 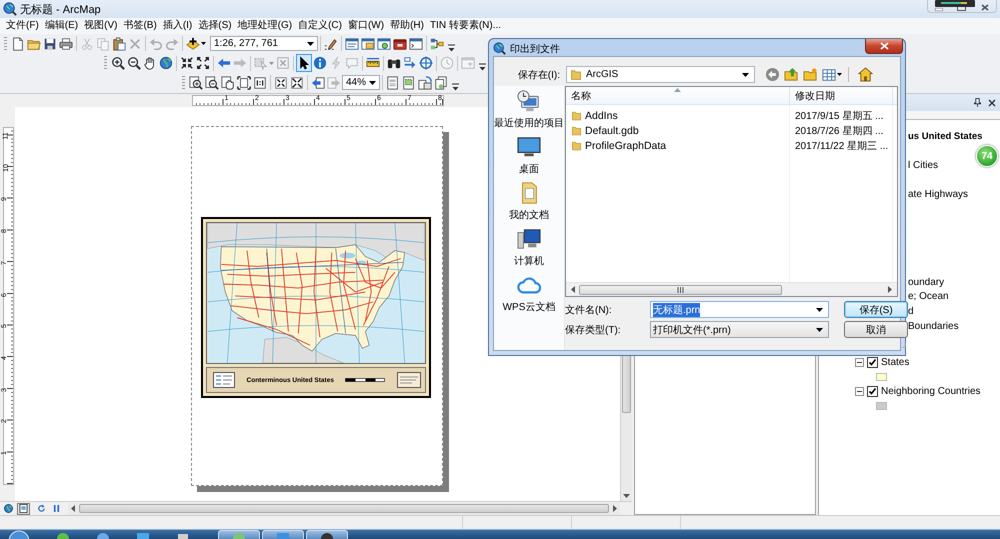 I want to click on scale-field: 1:26, 277, 761, so click(x=264, y=44).